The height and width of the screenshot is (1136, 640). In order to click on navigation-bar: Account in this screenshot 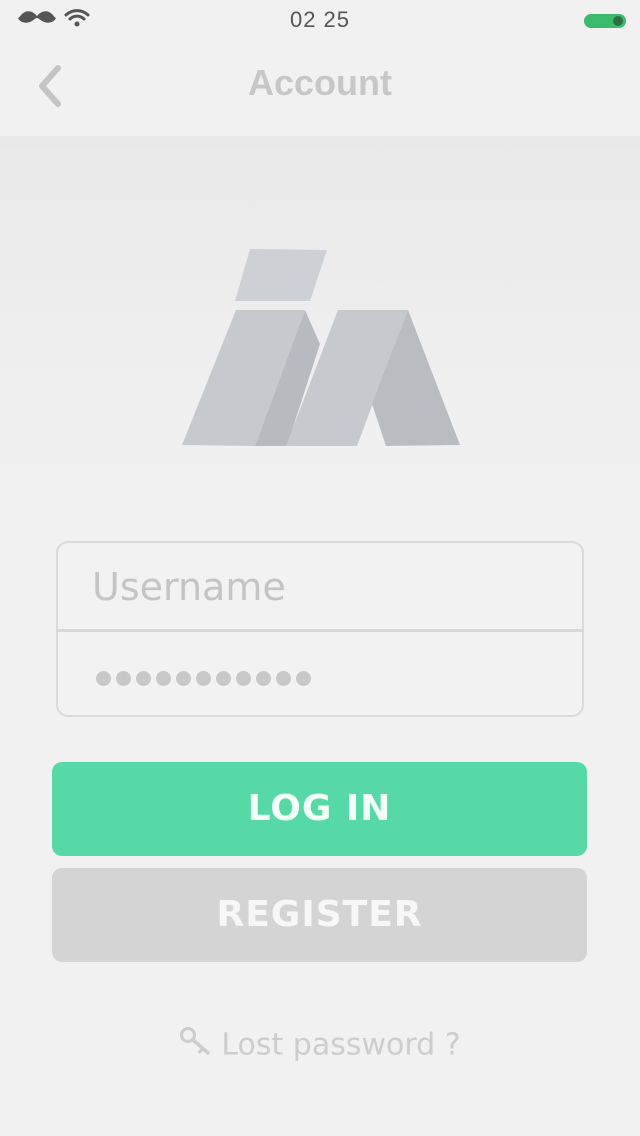, I will do `click(320, 88)`.